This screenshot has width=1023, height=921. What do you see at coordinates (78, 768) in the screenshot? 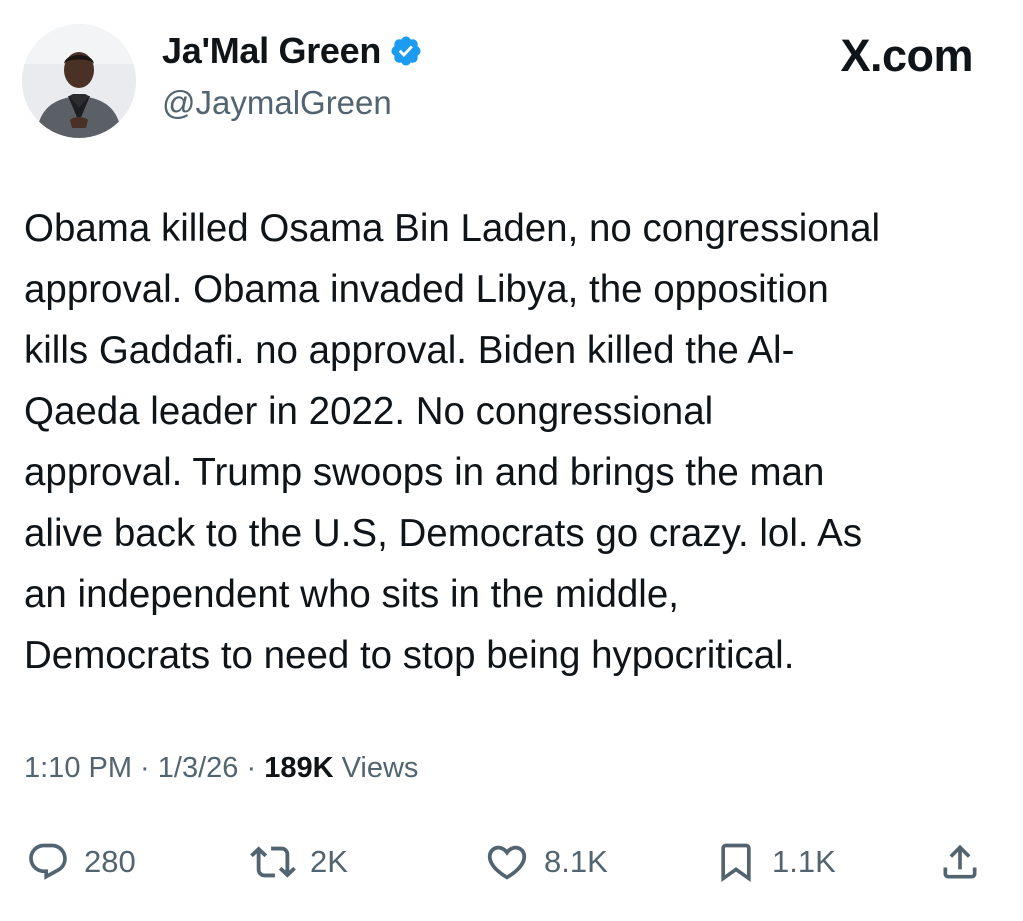
I see `tweet-time: 1:10 PM` at bounding box center [78, 768].